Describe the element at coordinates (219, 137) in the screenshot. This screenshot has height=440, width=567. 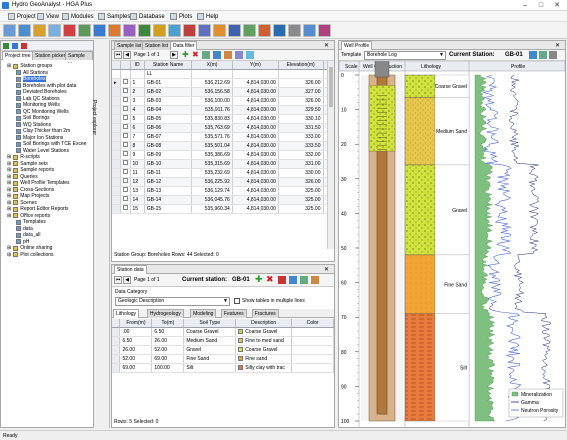
I see `table-row: 7GB-07535,571.764,814,030.00333.00333.00` at that location.